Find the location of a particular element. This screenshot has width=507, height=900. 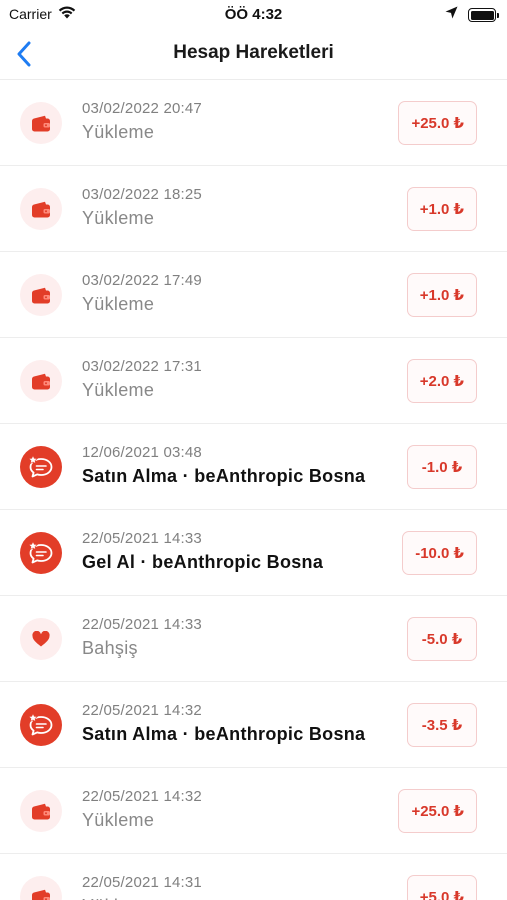

transaction-row: 03/02/2022 17:49 Yükleme +1.0 ₺ is located at coordinates (253, 295).